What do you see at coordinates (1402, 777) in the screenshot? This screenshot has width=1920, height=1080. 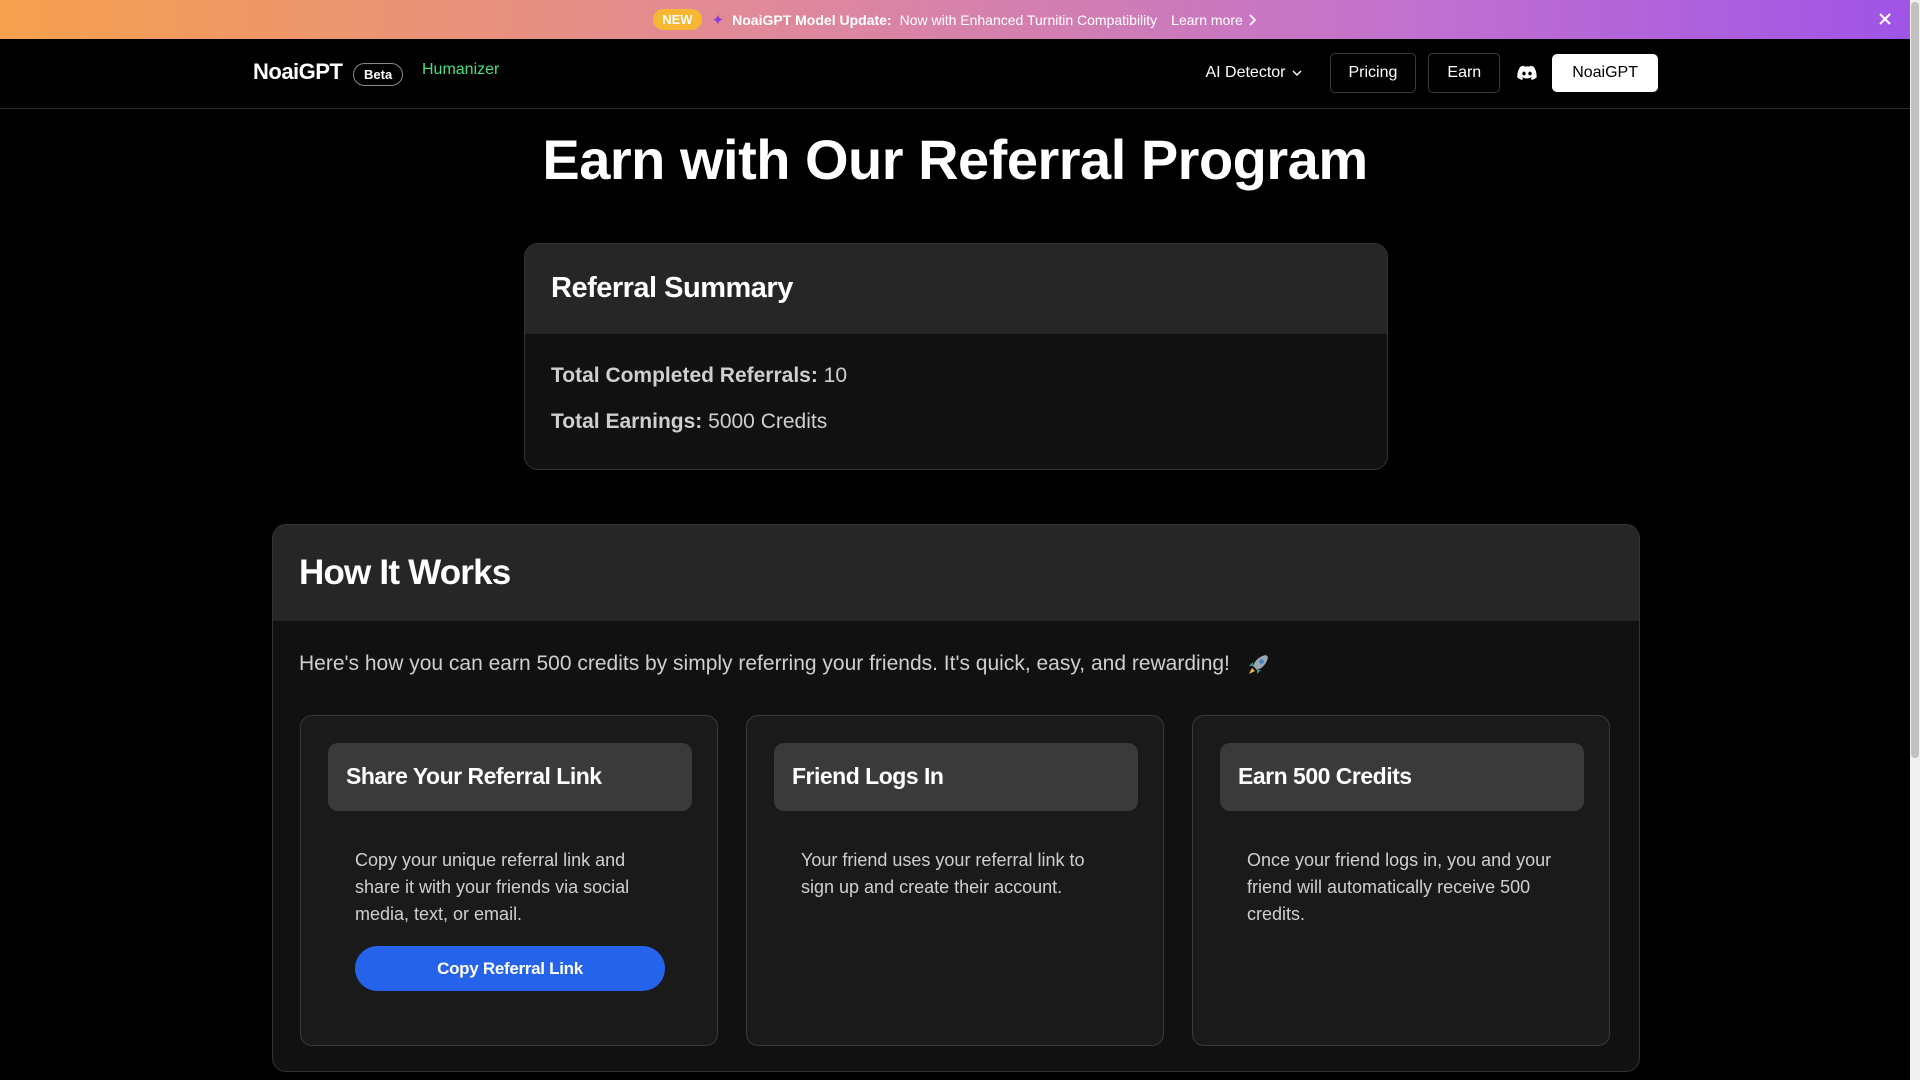 I see `step-title: Earn 500 Credits` at bounding box center [1402, 777].